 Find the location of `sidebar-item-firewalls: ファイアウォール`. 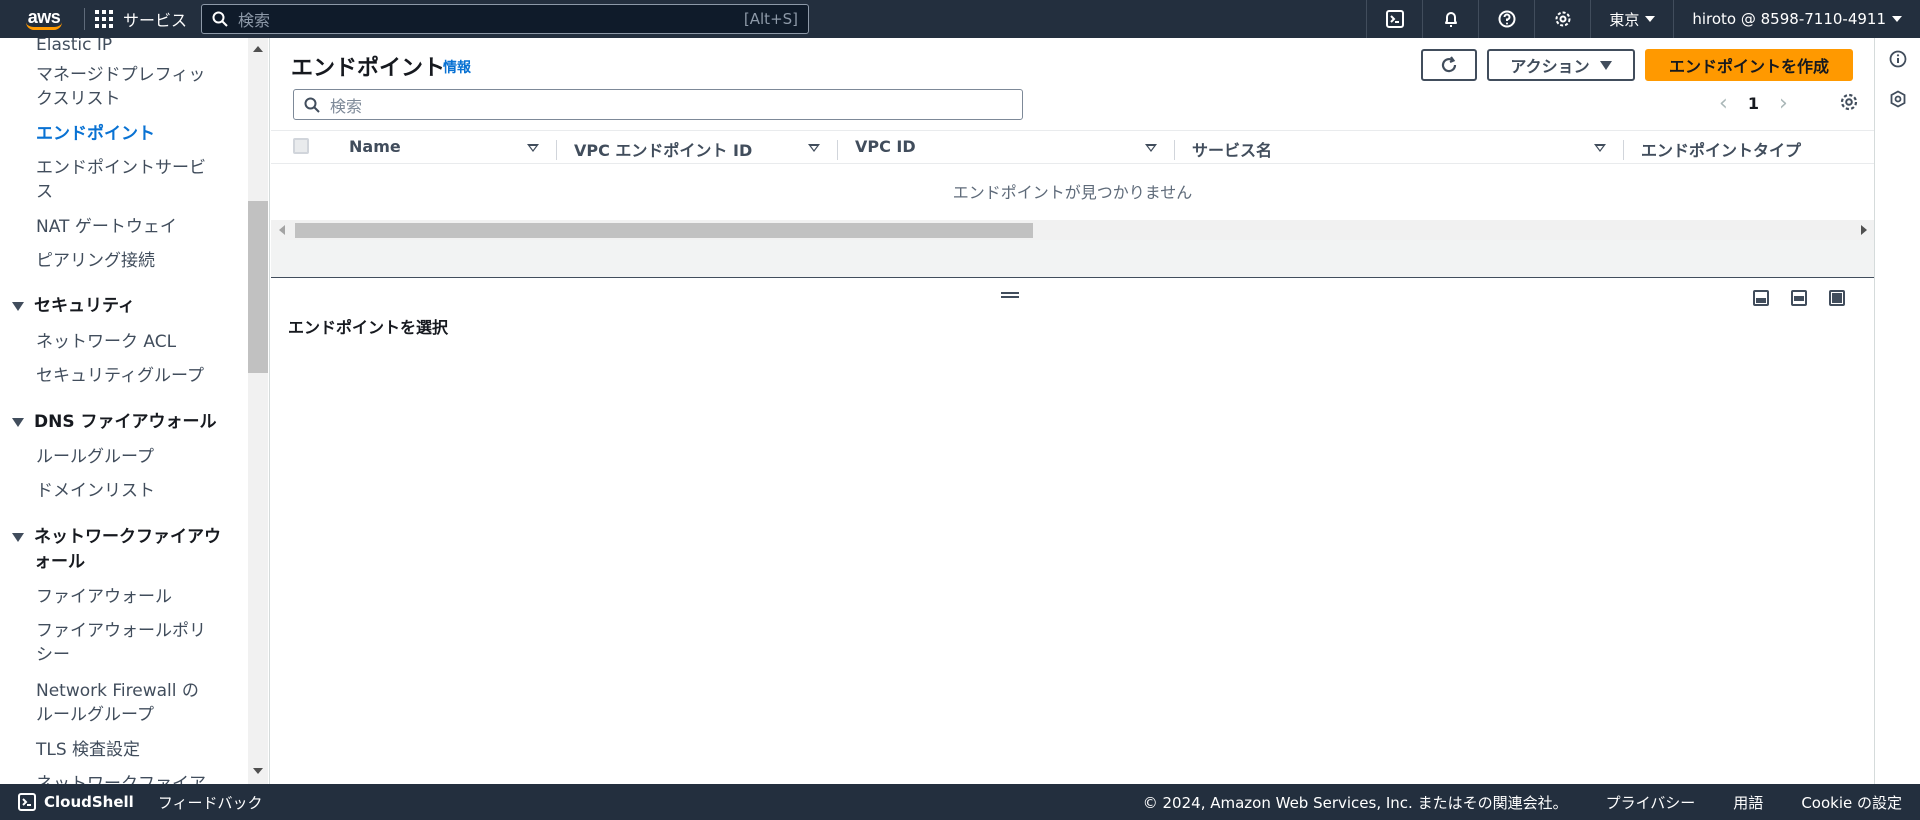

sidebar-item-firewalls: ファイアウォール is located at coordinates (121, 597).